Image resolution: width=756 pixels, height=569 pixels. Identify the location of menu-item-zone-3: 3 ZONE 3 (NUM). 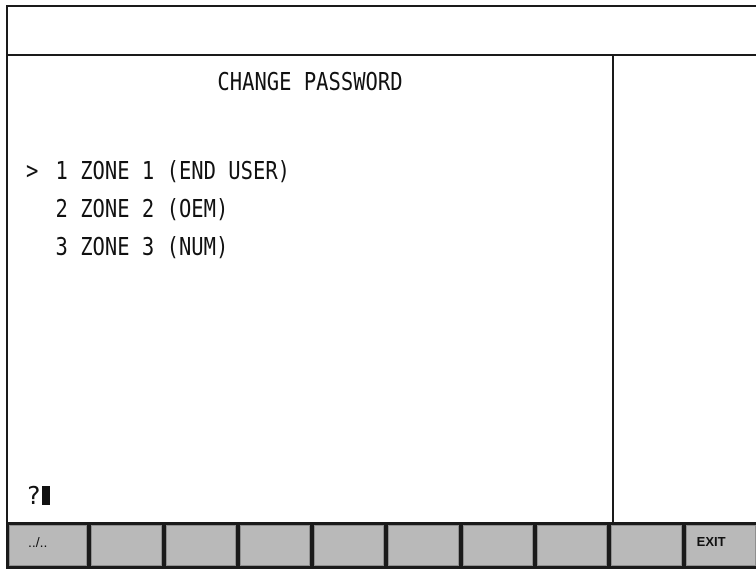
(158, 247).